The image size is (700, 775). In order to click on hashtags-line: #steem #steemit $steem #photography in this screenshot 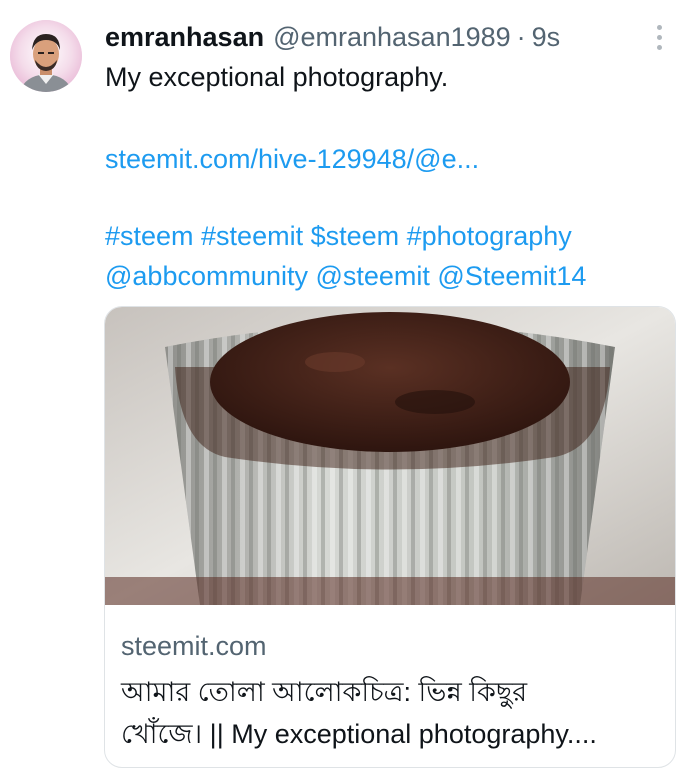, I will do `click(338, 236)`.